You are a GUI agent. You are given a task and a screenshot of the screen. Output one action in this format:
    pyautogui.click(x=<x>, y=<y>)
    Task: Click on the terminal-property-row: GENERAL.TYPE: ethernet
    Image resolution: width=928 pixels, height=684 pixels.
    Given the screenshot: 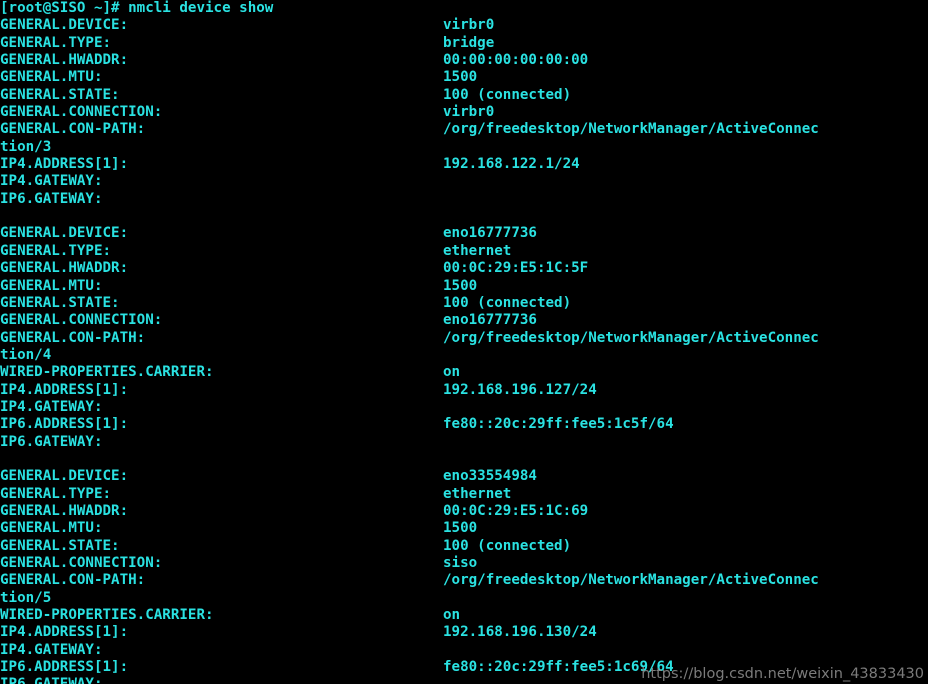 What is the action you would take?
    pyautogui.click(x=464, y=251)
    